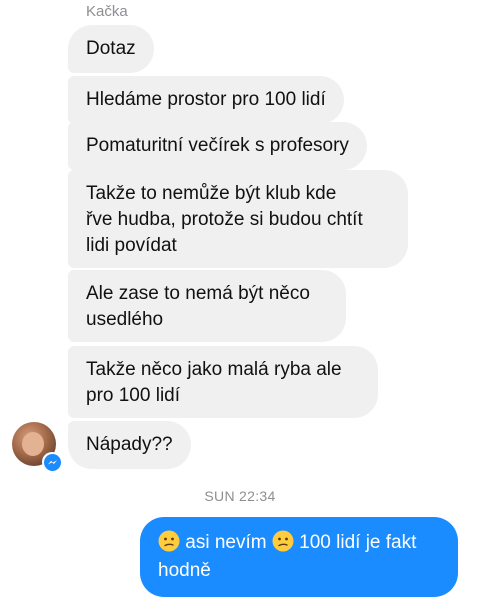 This screenshot has width=480, height=601. What do you see at coordinates (207, 306) in the screenshot?
I see `incoming-message: Ale zase to nemá být něco usedlého` at bounding box center [207, 306].